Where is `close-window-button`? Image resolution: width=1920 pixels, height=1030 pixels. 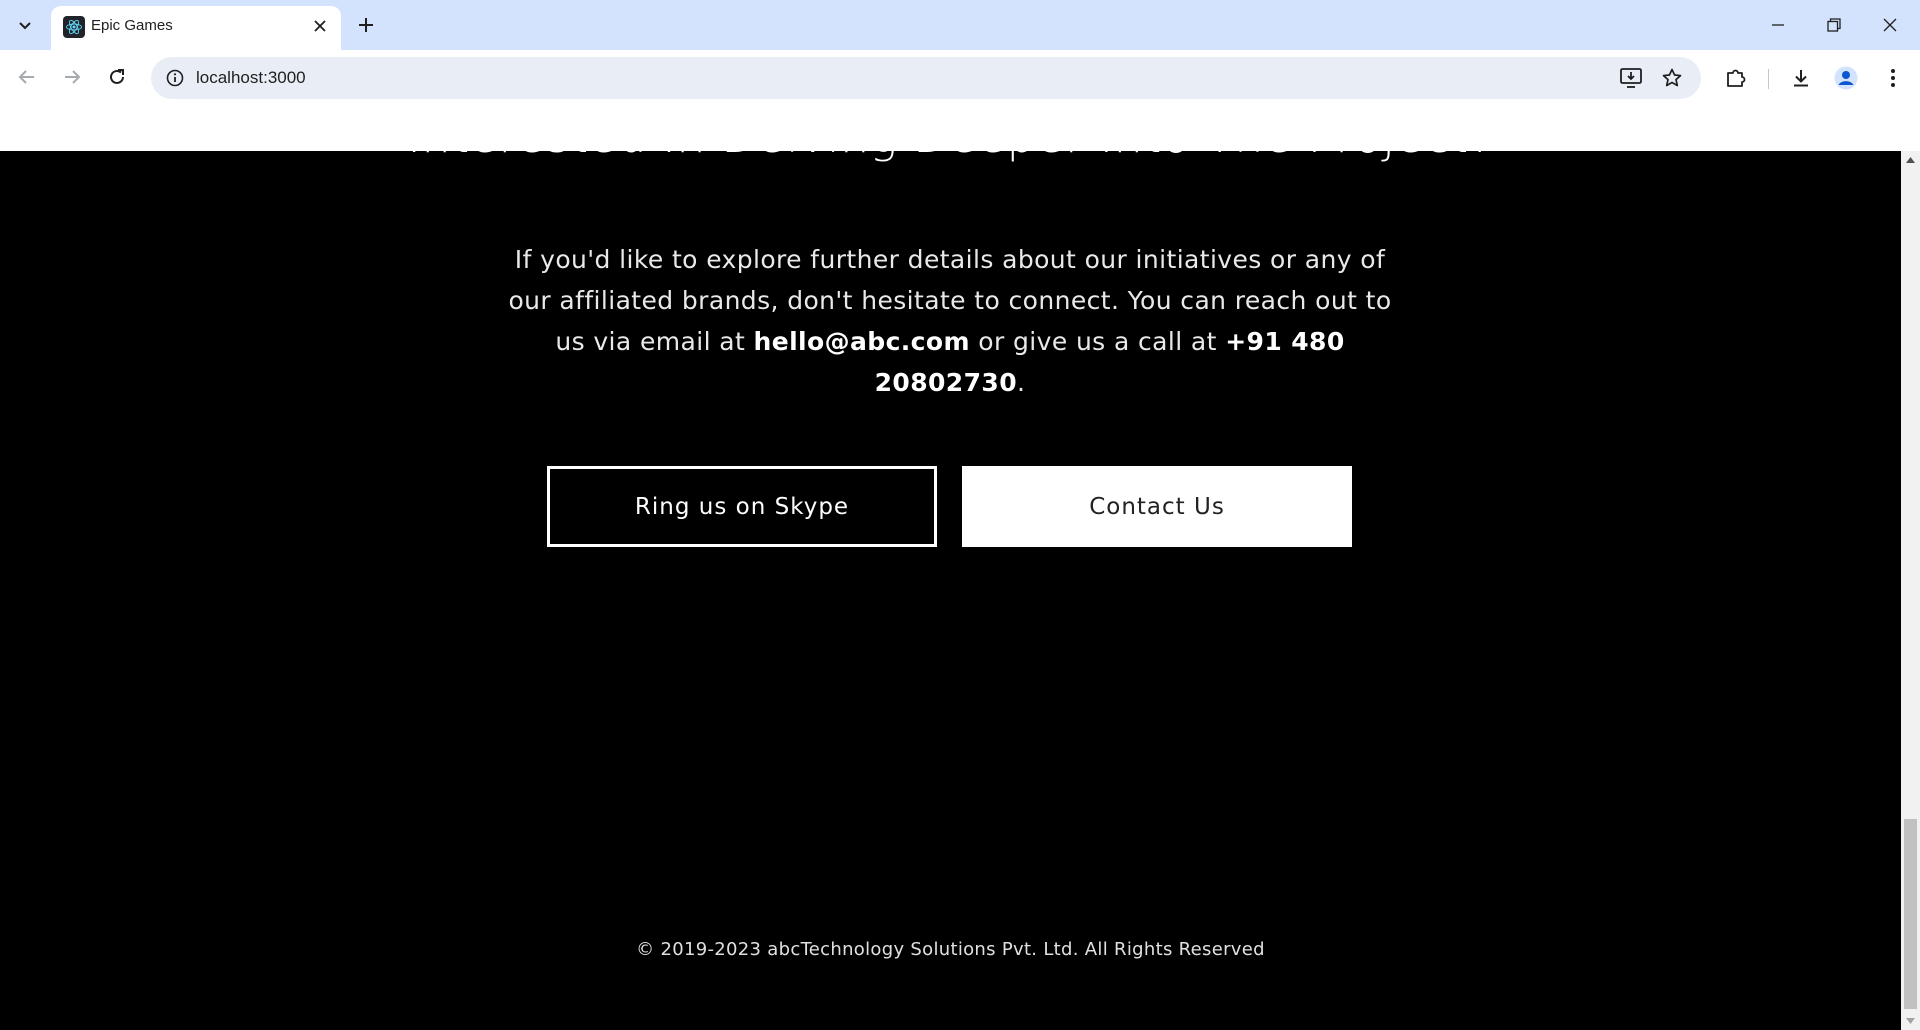 close-window-button is located at coordinates (1890, 25).